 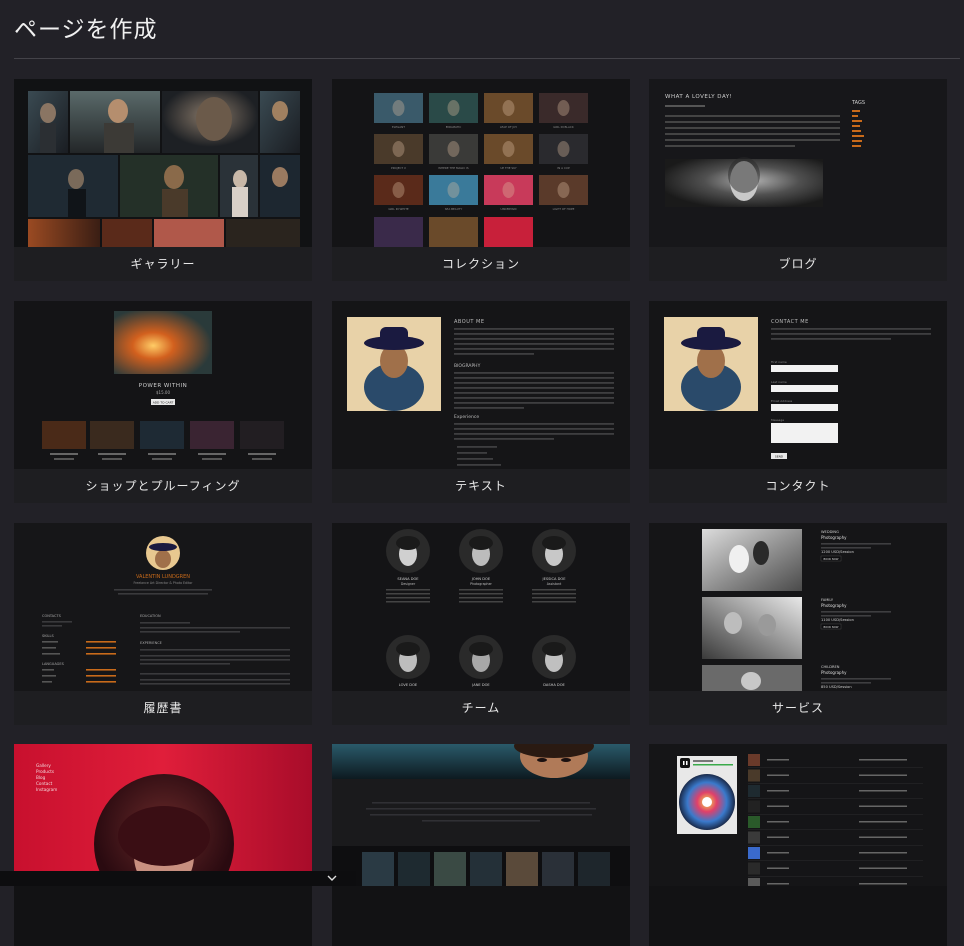 I want to click on collection-caption: UNCERTAIN, so click(x=509, y=209).